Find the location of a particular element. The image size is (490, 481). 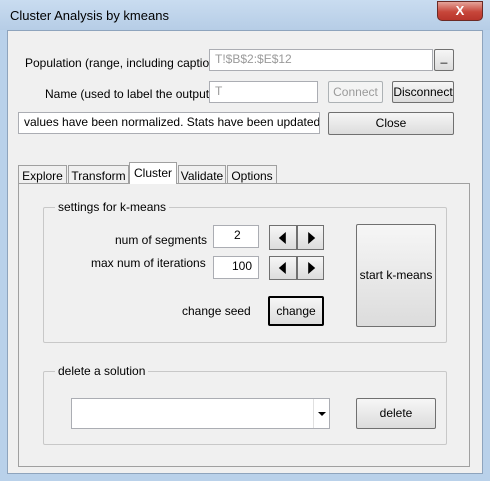

solution-select is located at coordinates (200, 413).